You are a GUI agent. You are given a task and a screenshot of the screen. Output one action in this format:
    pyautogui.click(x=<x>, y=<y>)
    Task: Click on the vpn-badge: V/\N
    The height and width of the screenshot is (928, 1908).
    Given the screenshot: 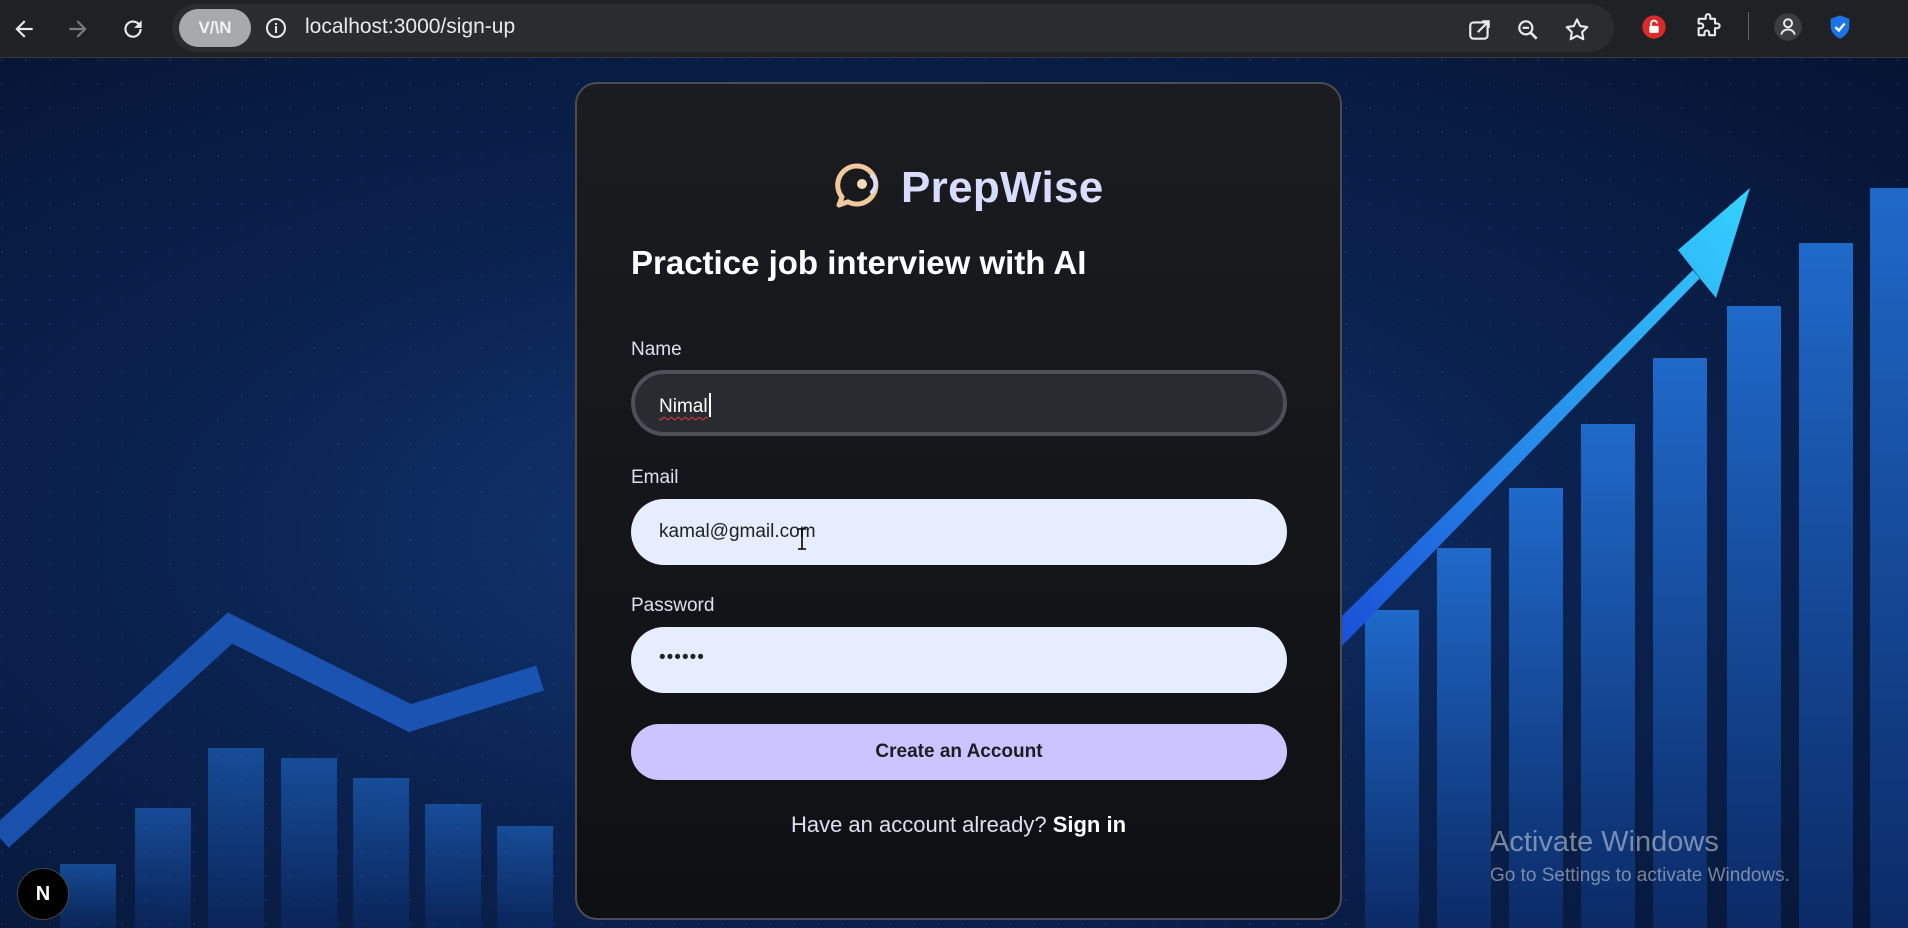 What is the action you would take?
    pyautogui.click(x=215, y=28)
    